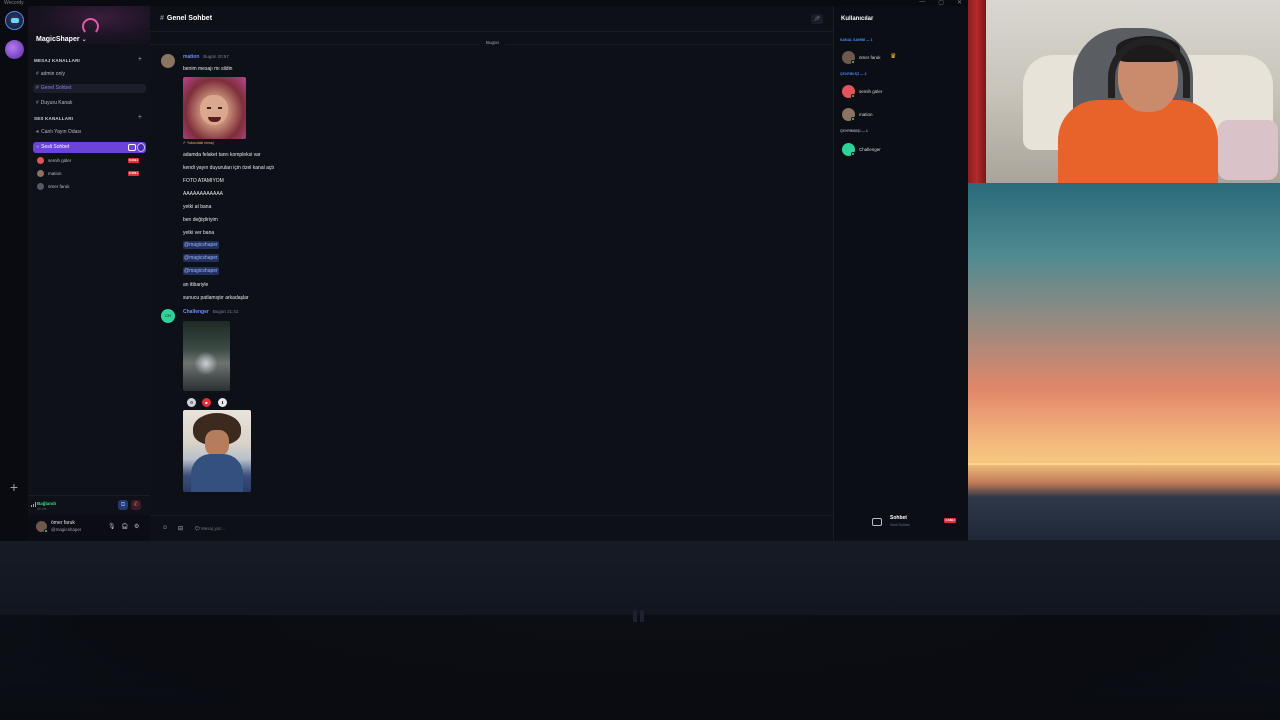 This screenshot has width=1280, height=720. What do you see at coordinates (88, 160) in the screenshot?
I see `voice-user-semih: semih güler CANLI` at bounding box center [88, 160].